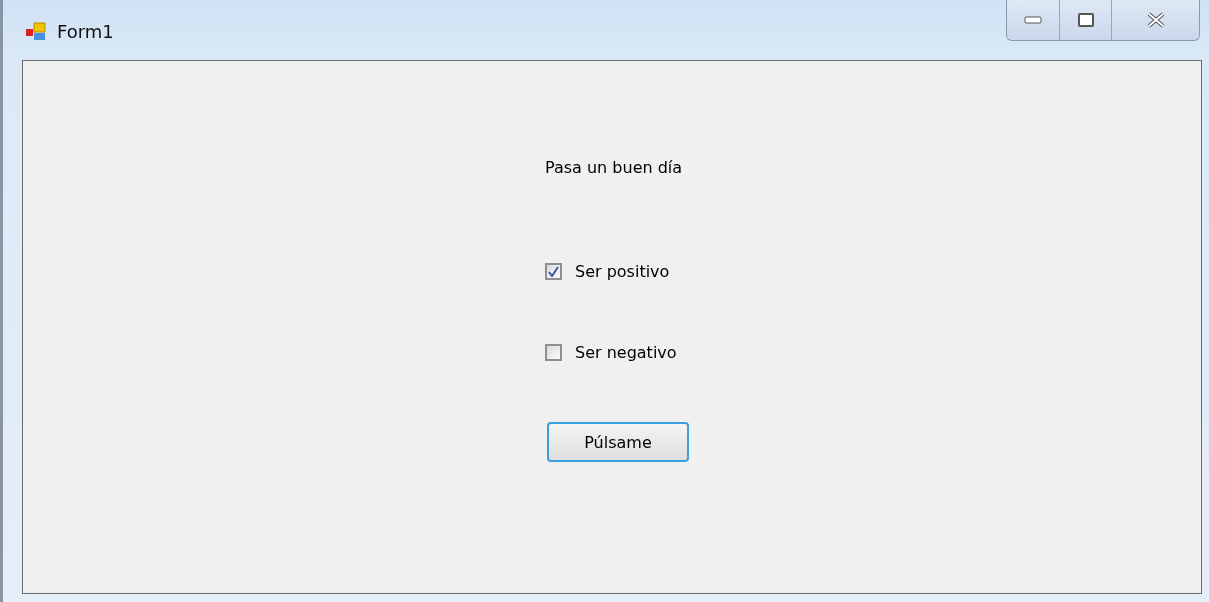 The height and width of the screenshot is (602, 1209). What do you see at coordinates (622, 271) in the screenshot?
I see `checkbox-label: Ser positivo` at bounding box center [622, 271].